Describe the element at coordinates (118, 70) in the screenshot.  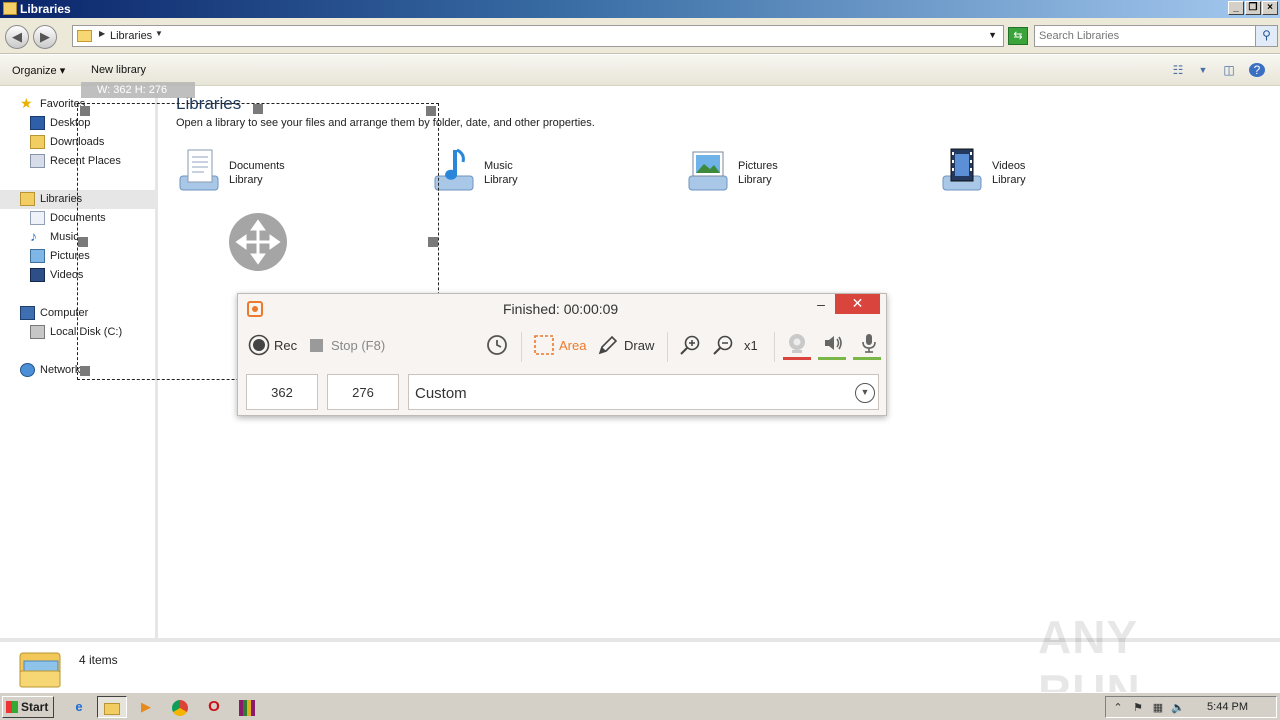
I see `new-library-button: New library` at that location.